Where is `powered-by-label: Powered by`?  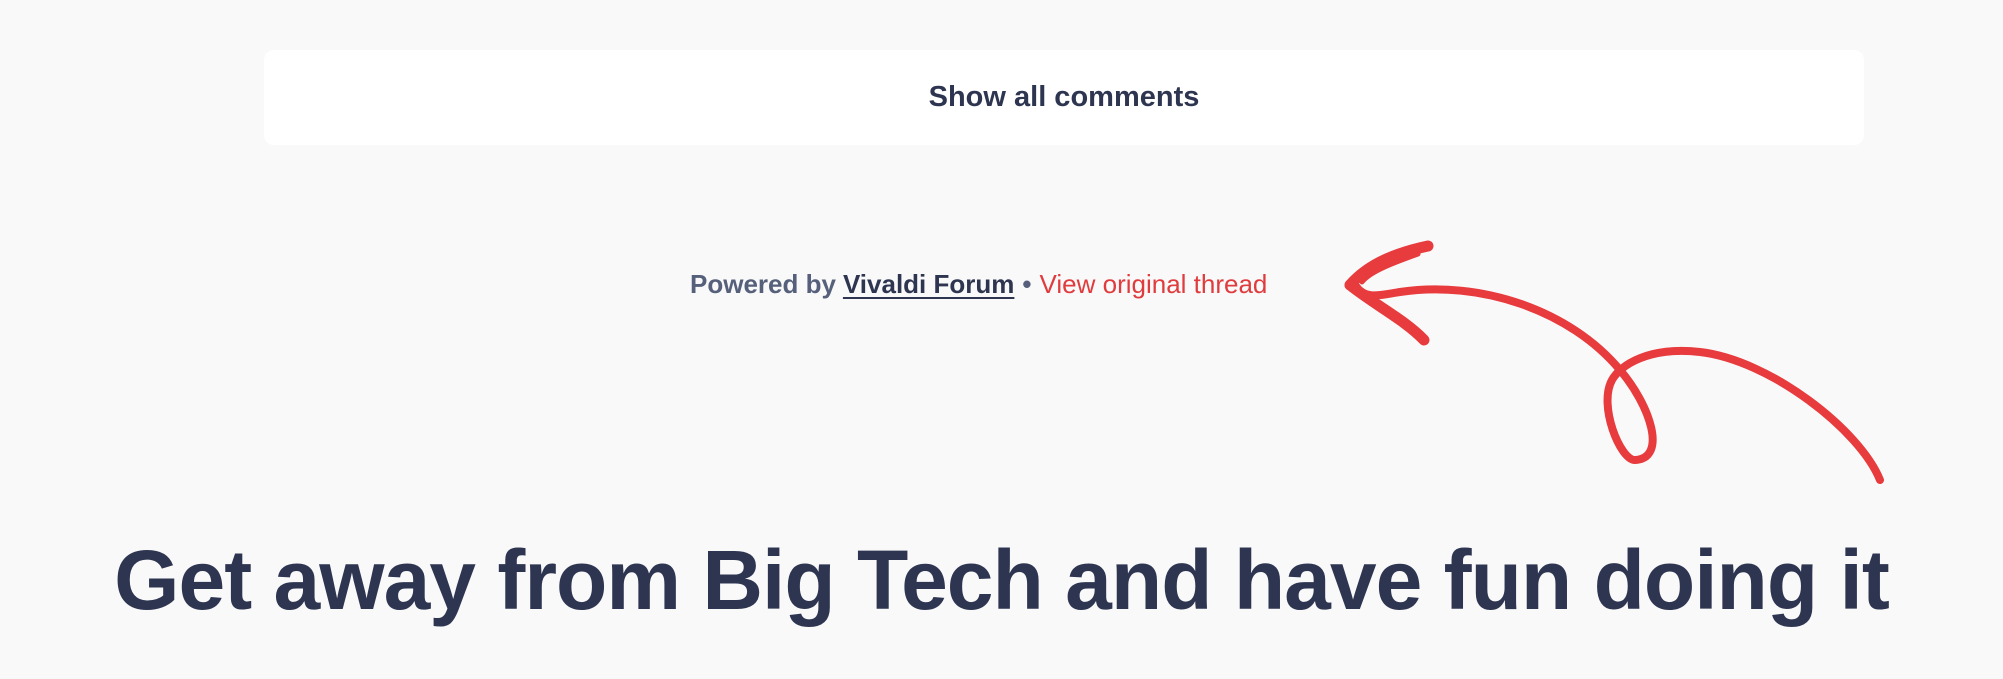
powered-by-label: Powered by is located at coordinates (763, 283).